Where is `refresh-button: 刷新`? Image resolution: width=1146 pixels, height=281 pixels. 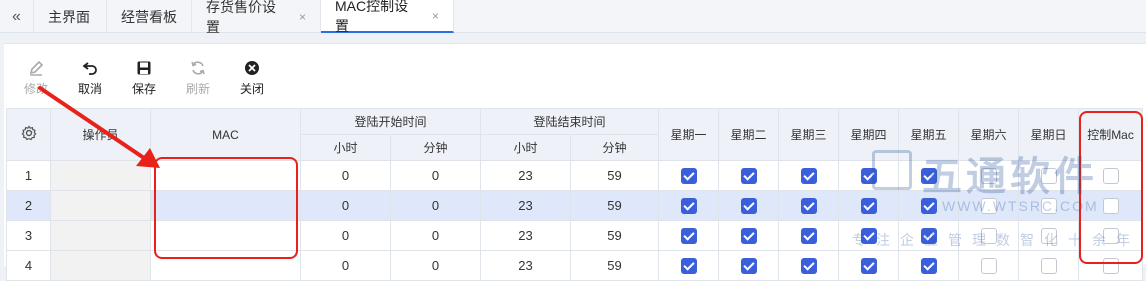
refresh-button: 刷新 is located at coordinates (198, 78).